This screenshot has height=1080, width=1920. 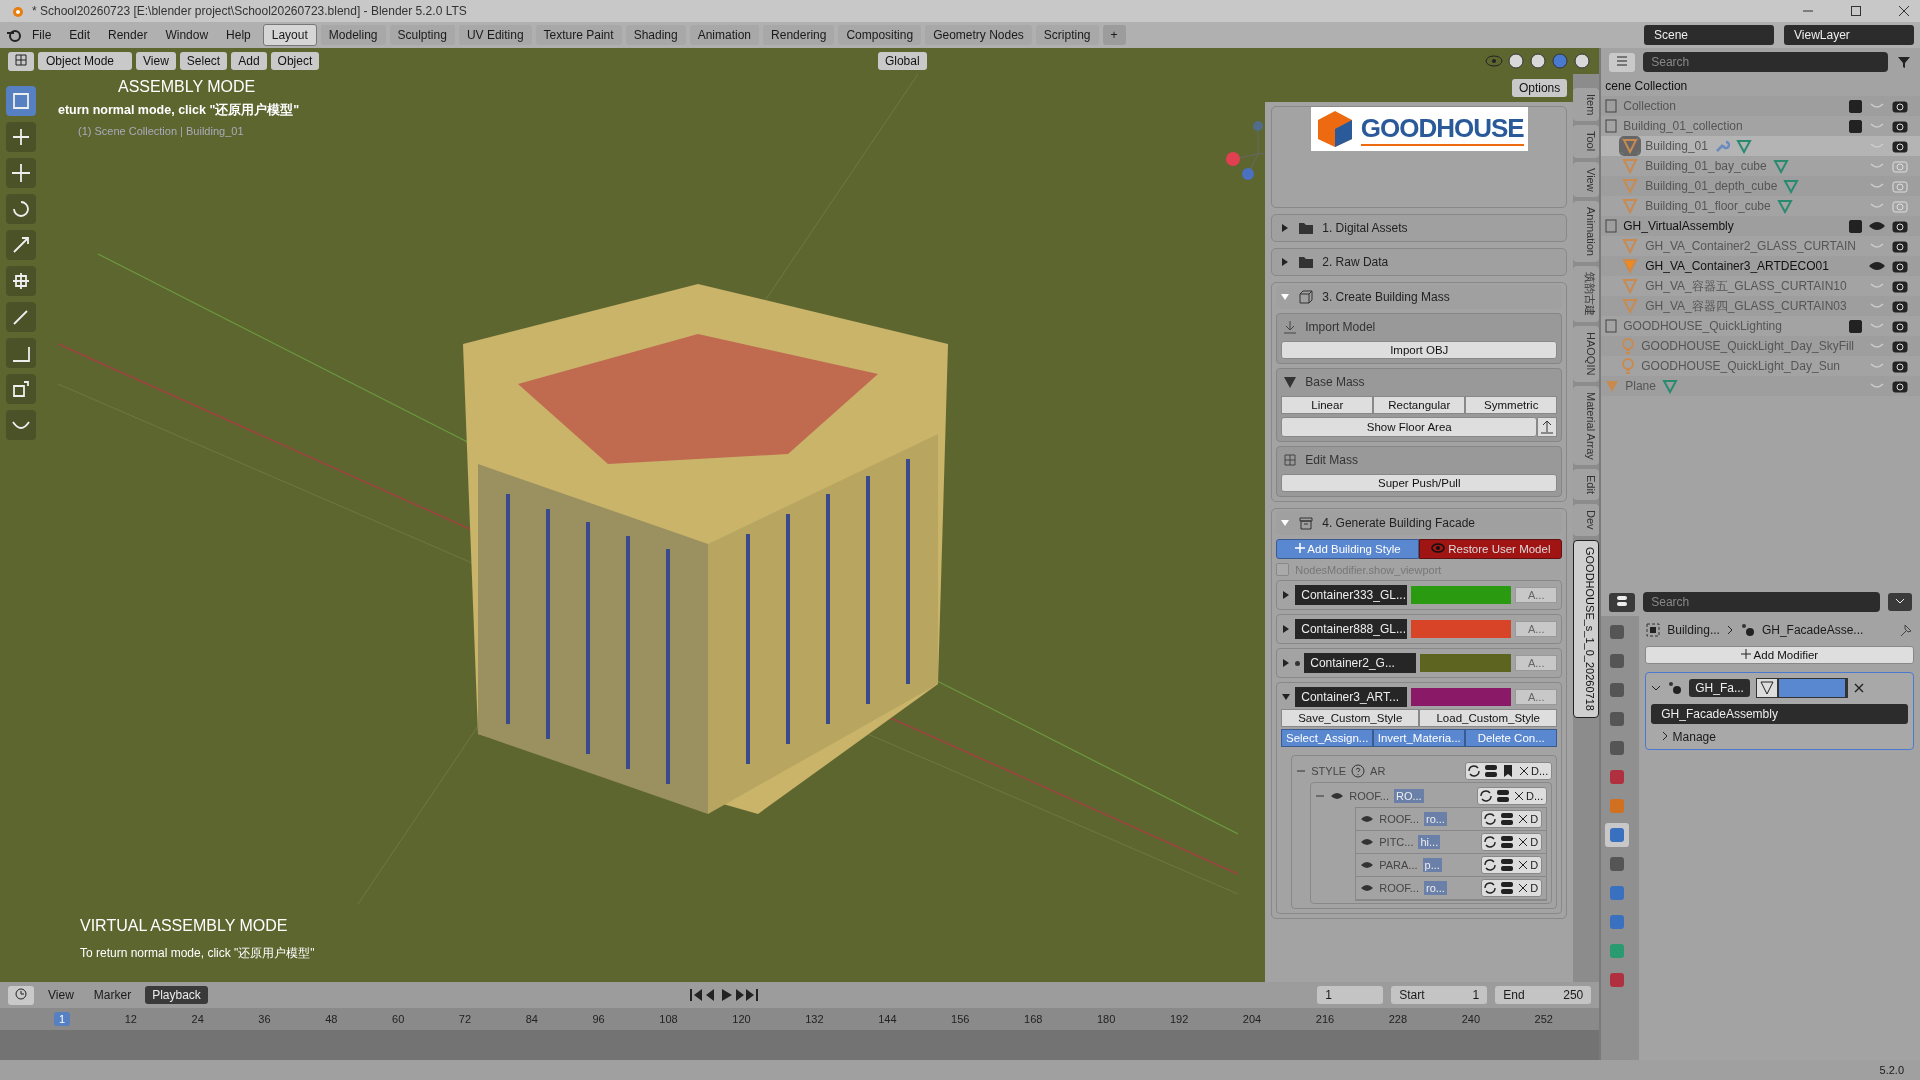 I want to click on manage-subpanel: Manage, so click(x=1683, y=737).